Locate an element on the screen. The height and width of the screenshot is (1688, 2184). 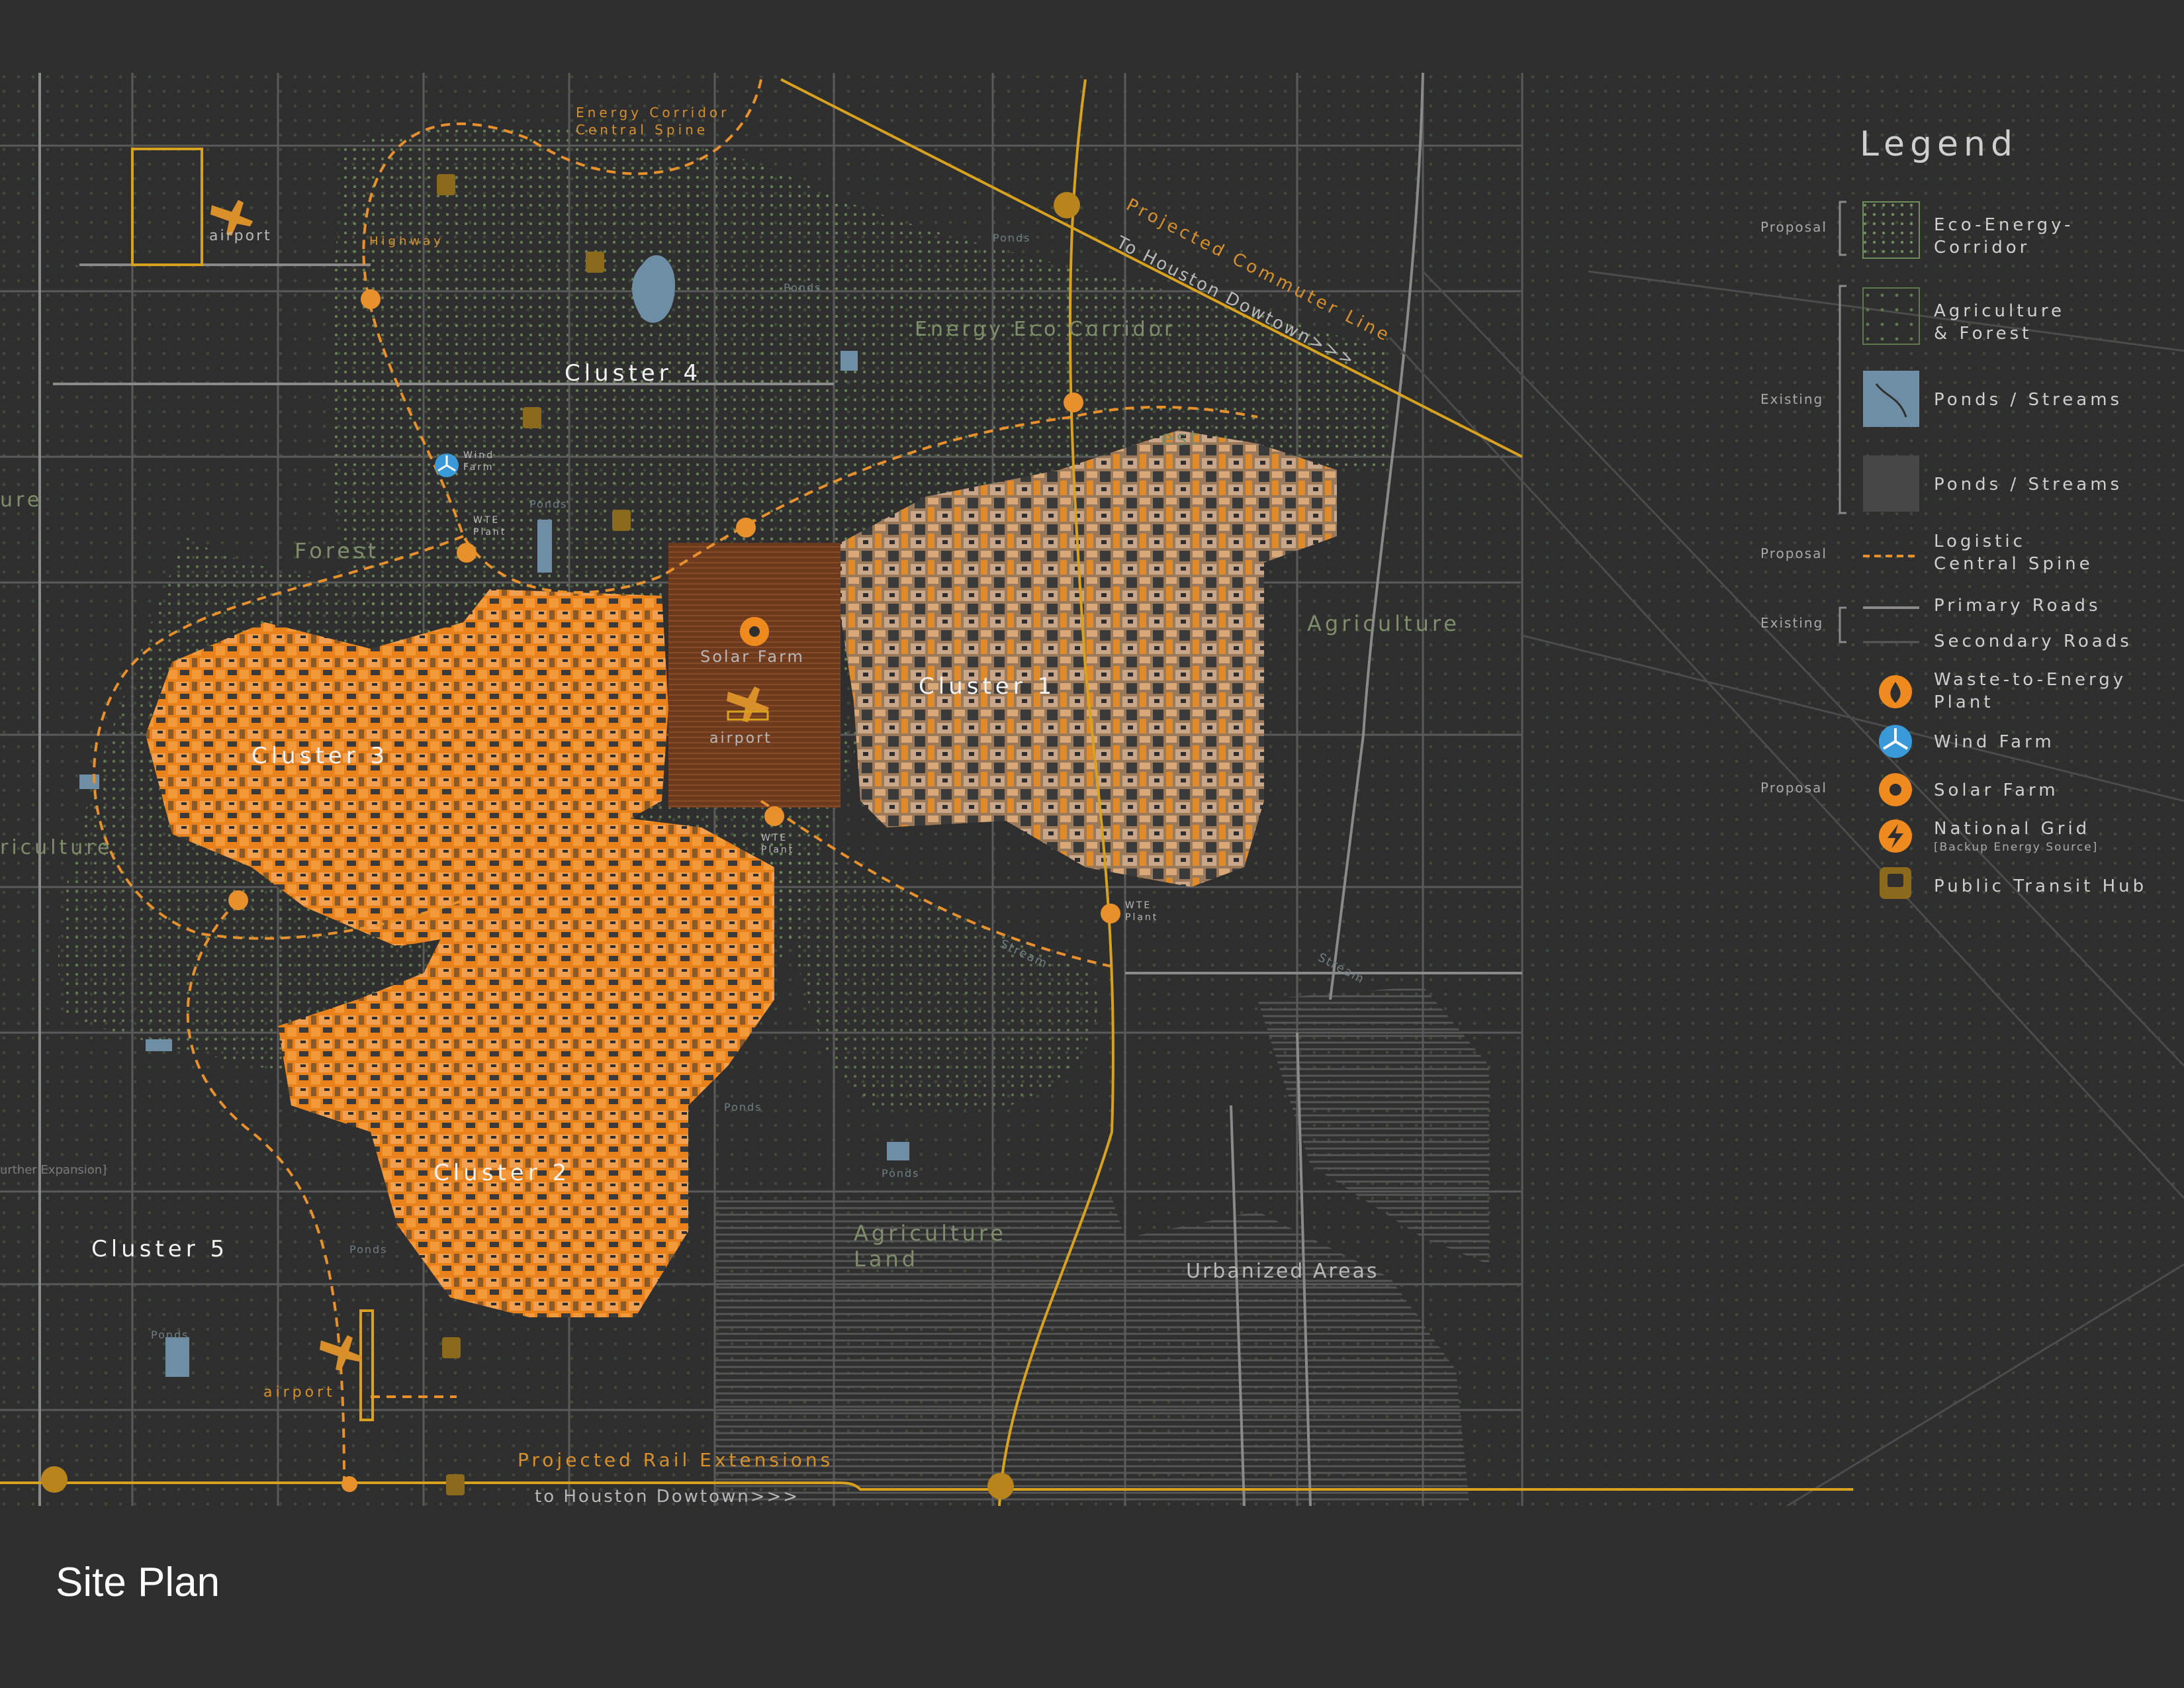
legend-tag-existing: Existing is located at coordinates (1792, 399).